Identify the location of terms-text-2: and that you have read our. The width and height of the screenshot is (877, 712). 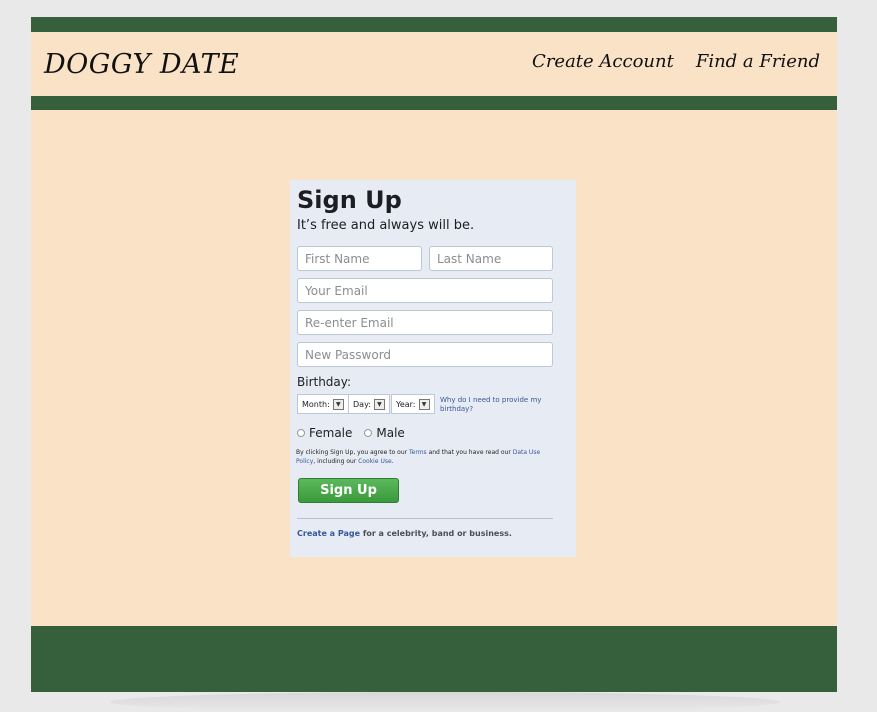
(469, 452).